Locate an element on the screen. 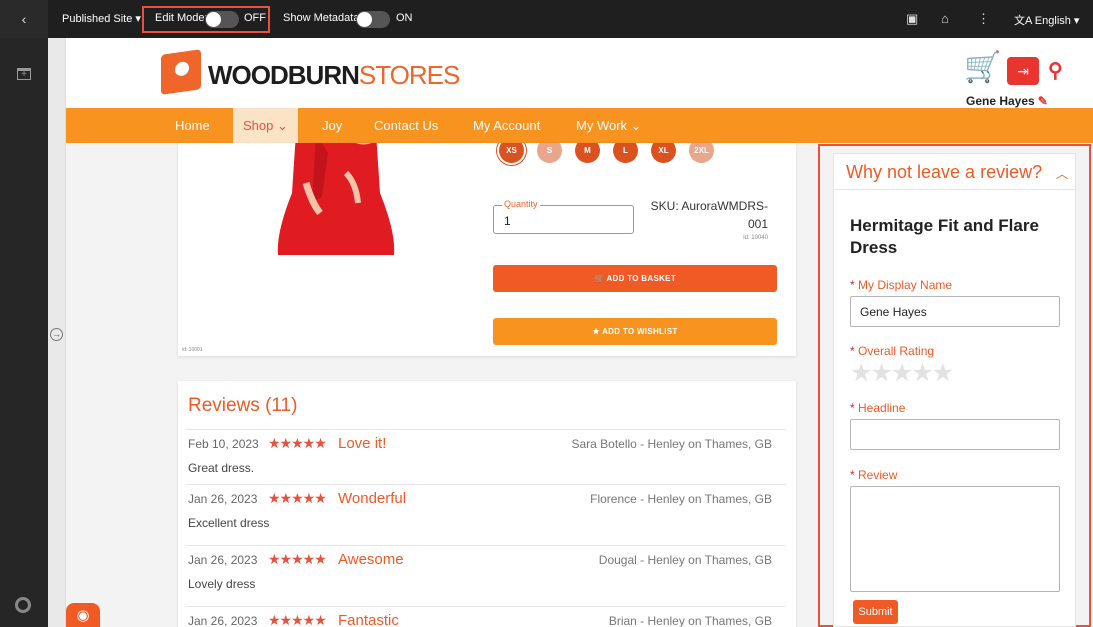  edit-mode-toggle is located at coordinates (222, 19).